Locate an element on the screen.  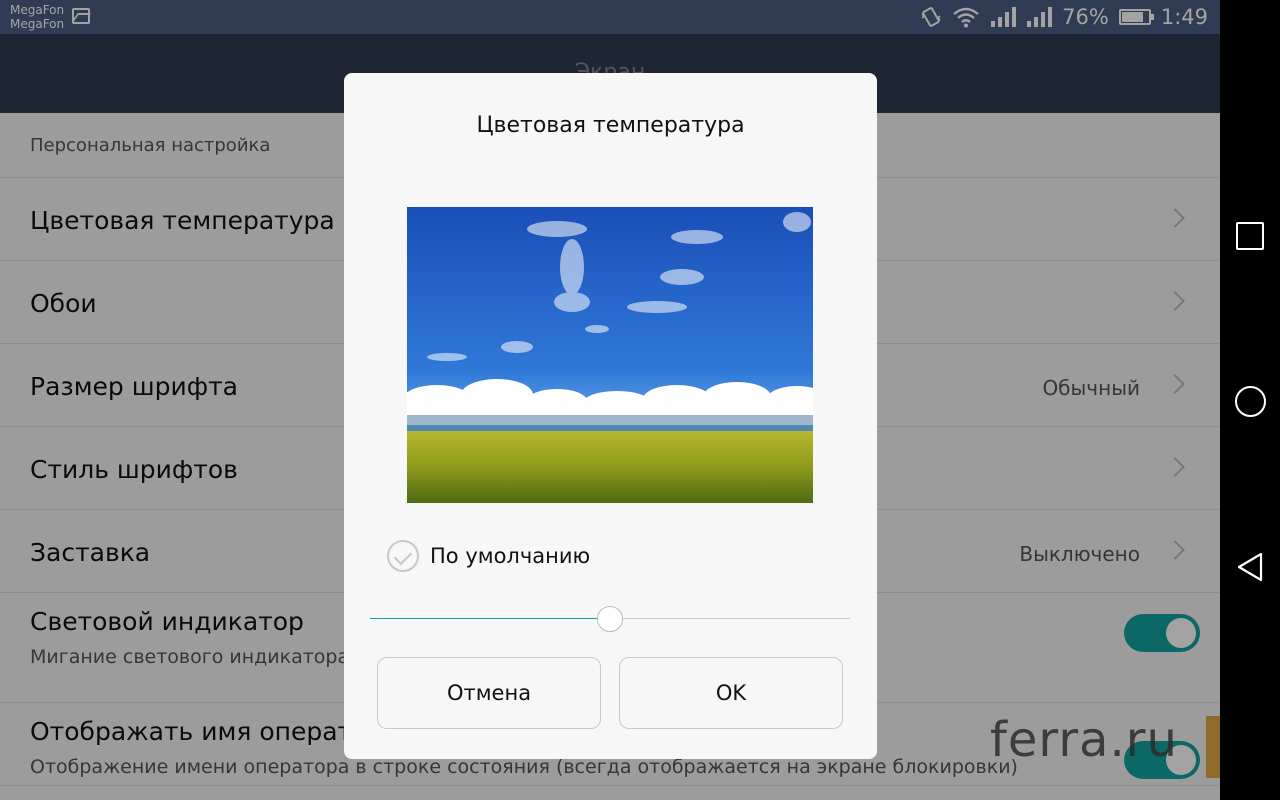
navigation-bar is located at coordinates (1250, 400).